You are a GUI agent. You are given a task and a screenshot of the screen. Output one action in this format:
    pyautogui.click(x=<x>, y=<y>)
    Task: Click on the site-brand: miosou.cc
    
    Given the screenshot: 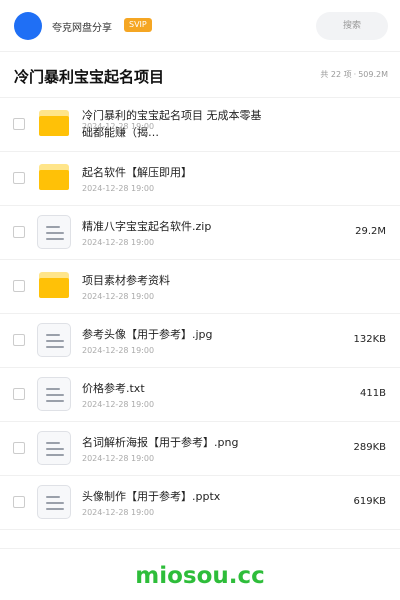 What is the action you would take?
    pyautogui.click(x=200, y=576)
    